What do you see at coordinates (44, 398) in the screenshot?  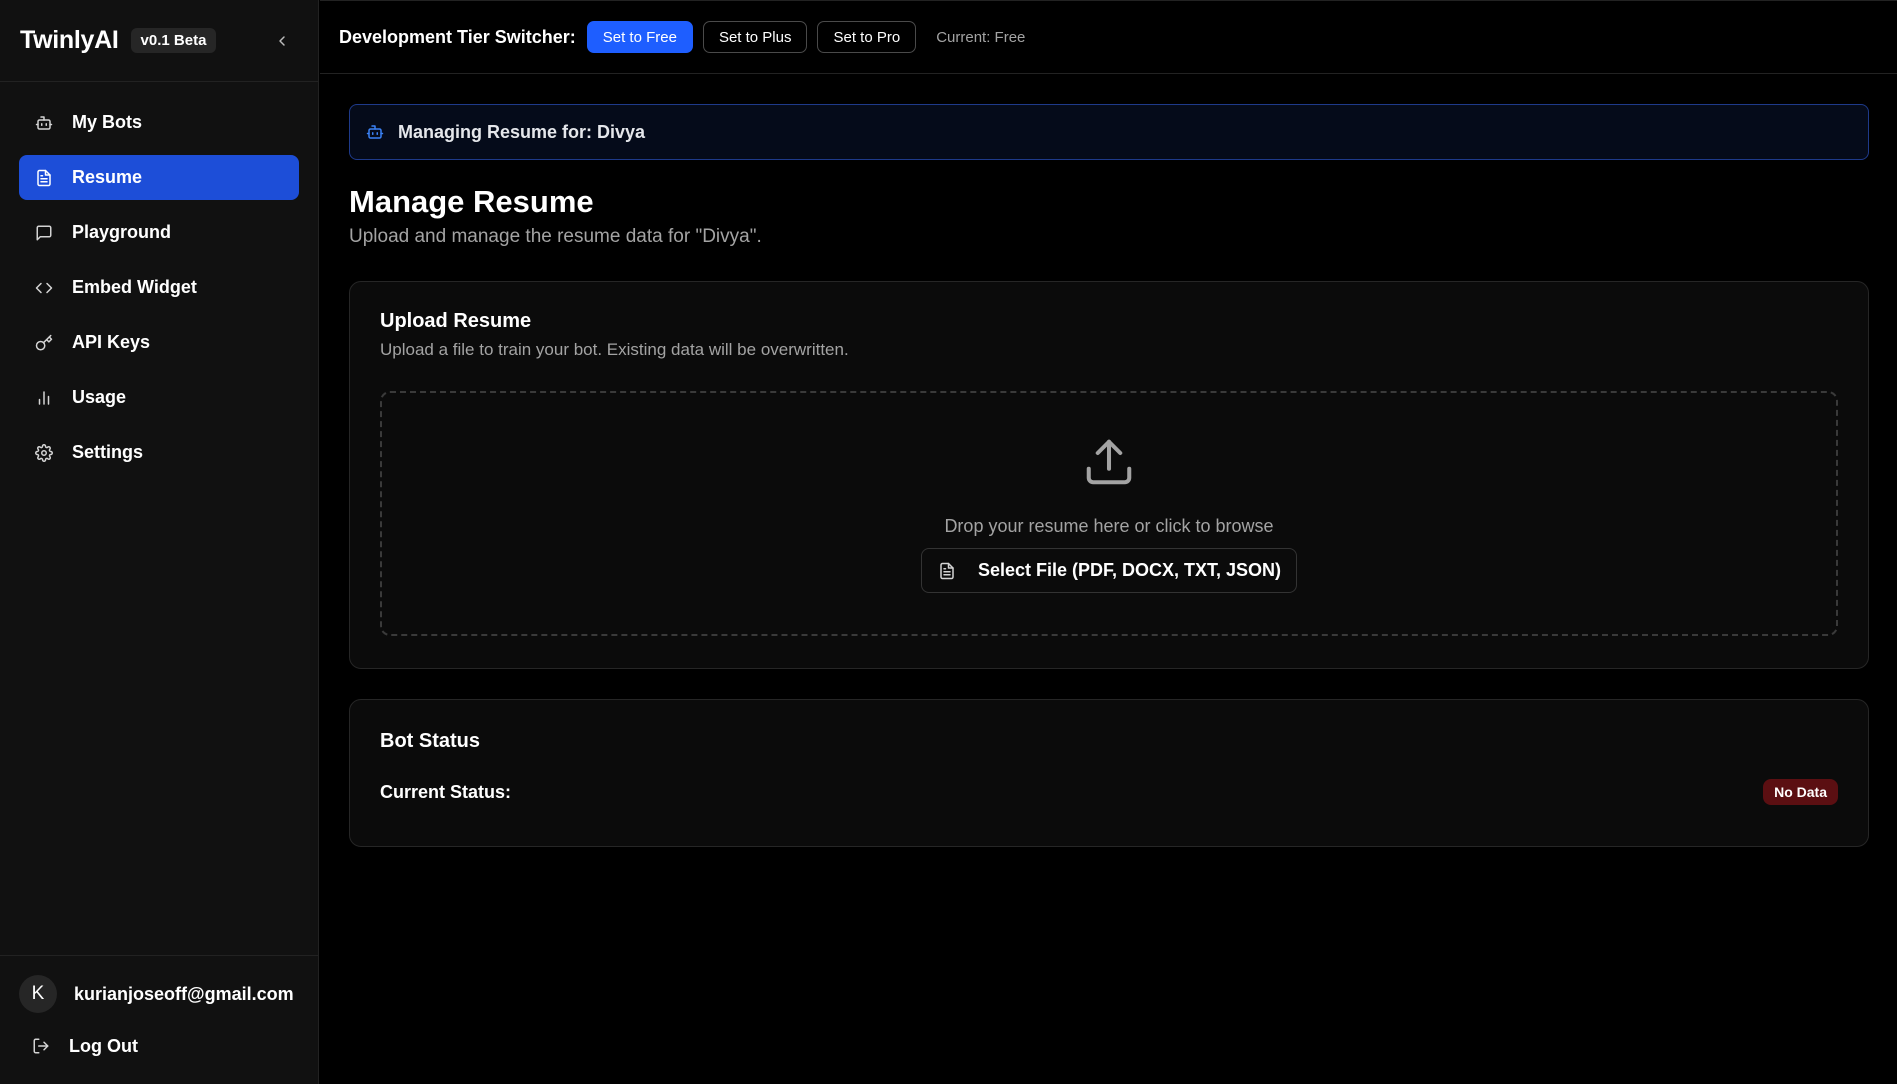 I see `bar-chart-icon` at bounding box center [44, 398].